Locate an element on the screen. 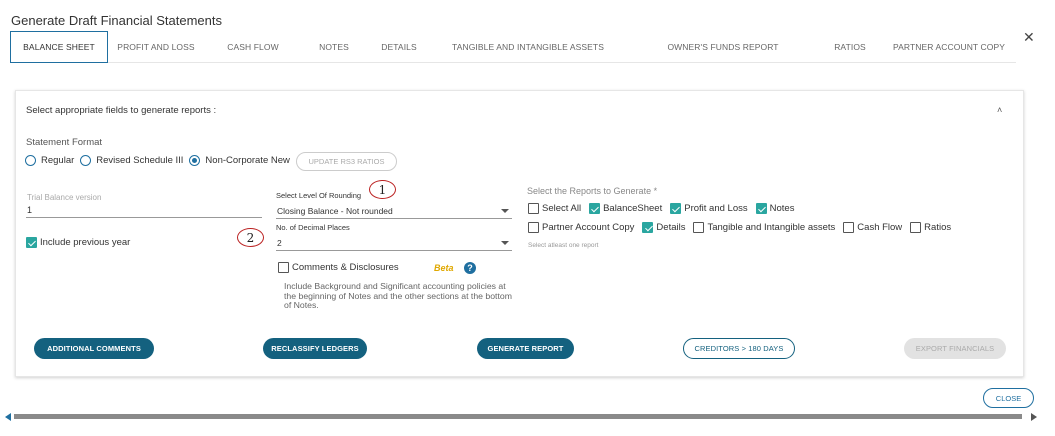 The width and height of the screenshot is (1055, 436). tab-profit-and-loss: PROFIT AND LOSS is located at coordinates (156, 47).